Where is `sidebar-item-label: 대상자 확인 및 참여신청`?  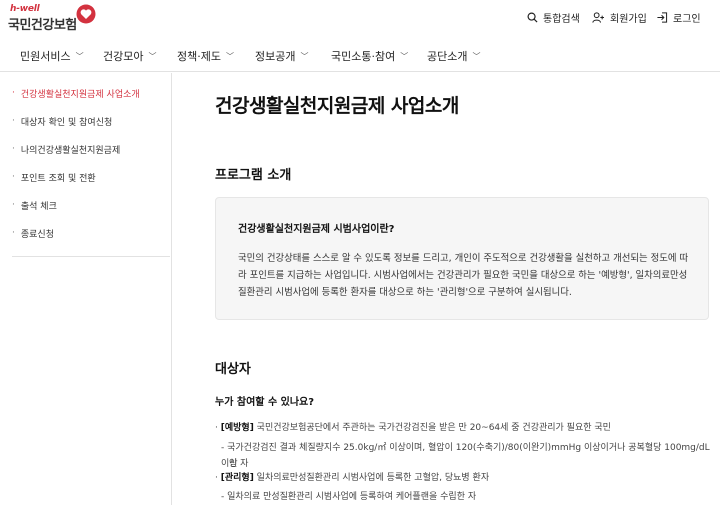 sidebar-item-label: 대상자 확인 및 참여신청 is located at coordinates (66, 122).